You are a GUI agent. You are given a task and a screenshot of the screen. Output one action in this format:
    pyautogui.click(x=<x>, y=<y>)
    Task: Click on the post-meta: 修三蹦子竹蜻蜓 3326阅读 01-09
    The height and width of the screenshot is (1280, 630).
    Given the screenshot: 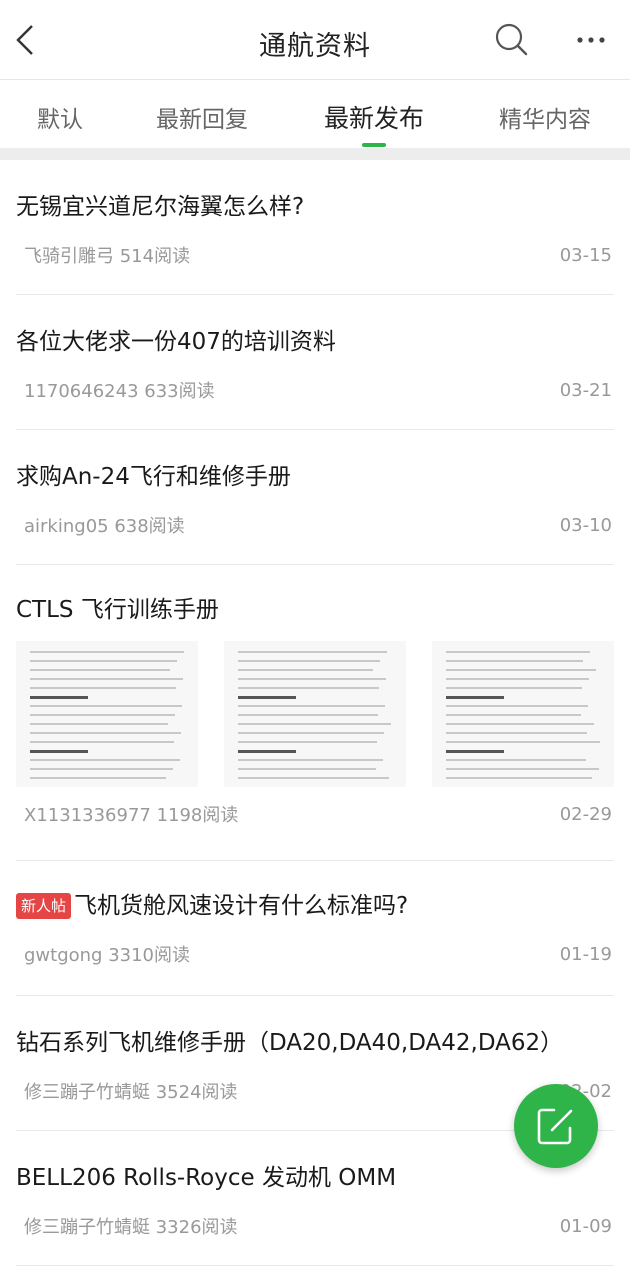 What is the action you would take?
    pyautogui.click(x=315, y=1226)
    